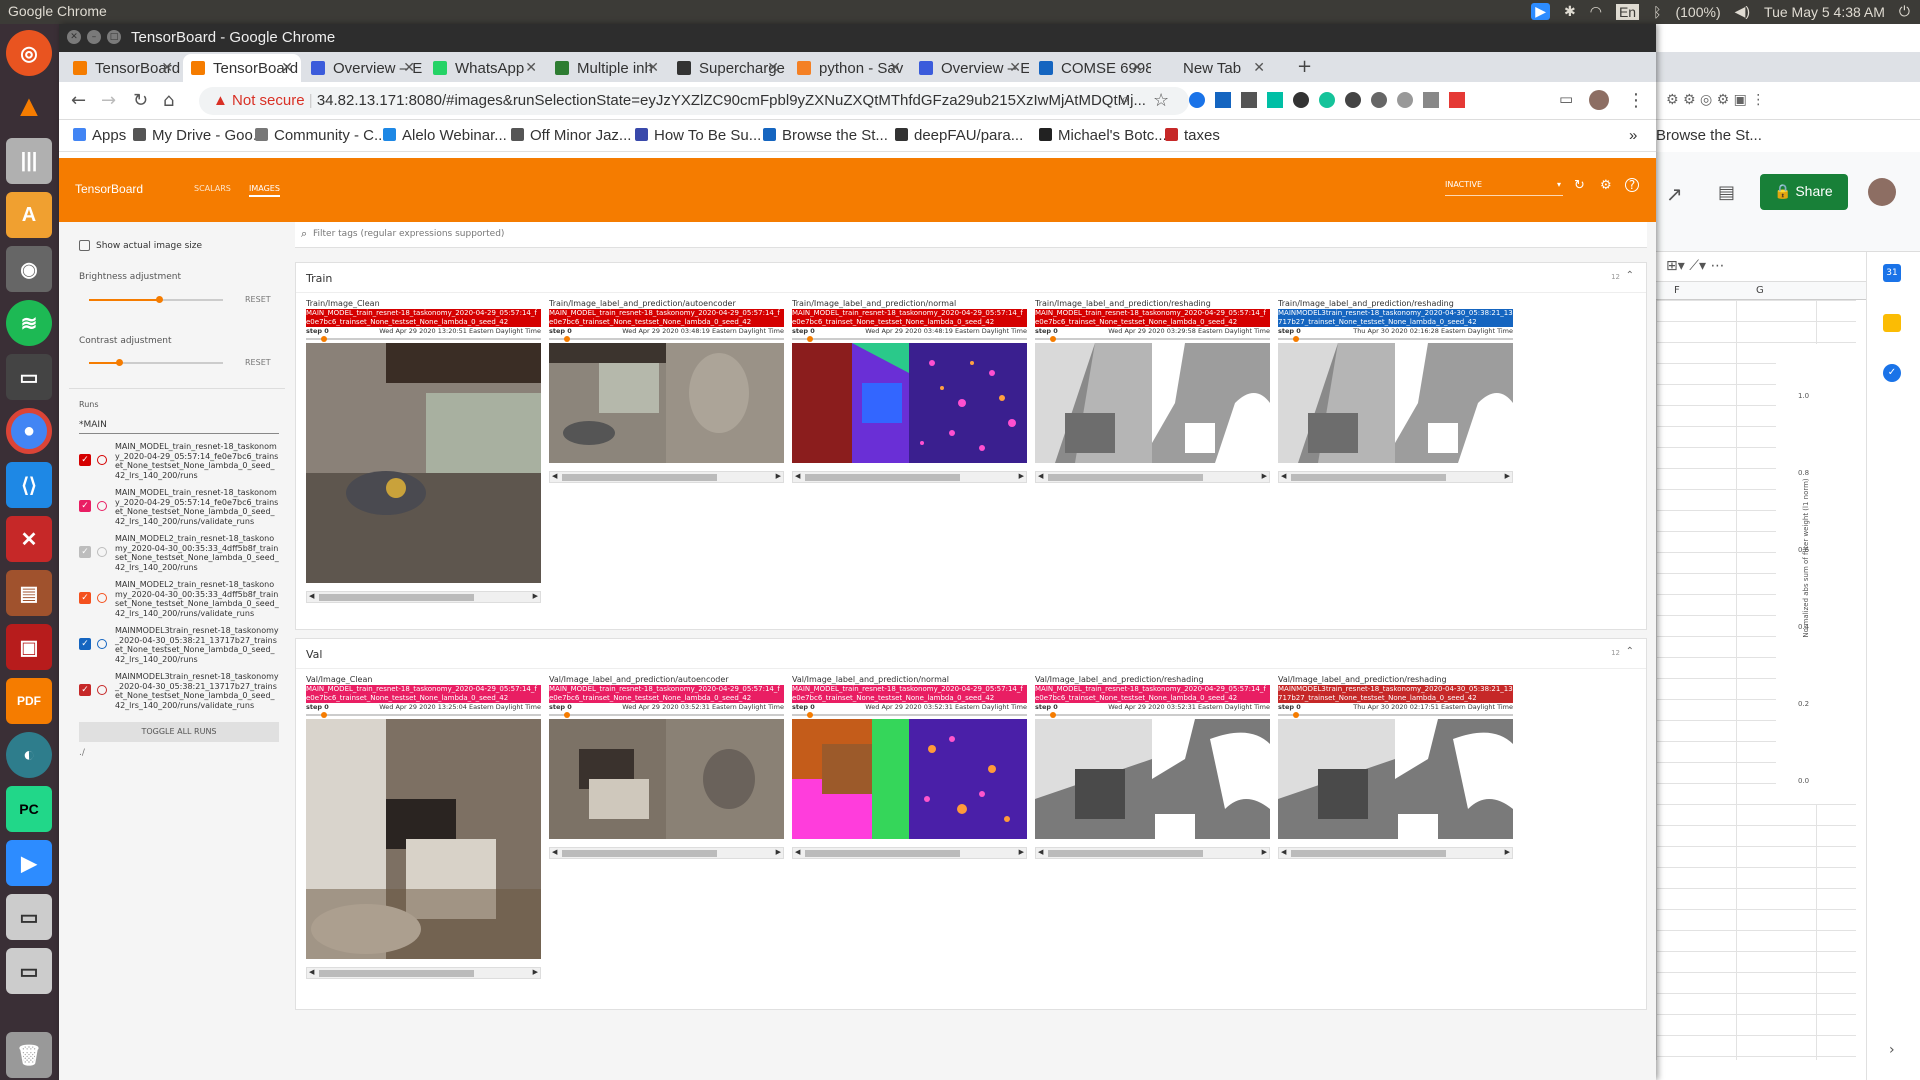 The height and width of the screenshot is (1080, 1920). I want to click on maximize-window-icon: □, so click(114, 37).